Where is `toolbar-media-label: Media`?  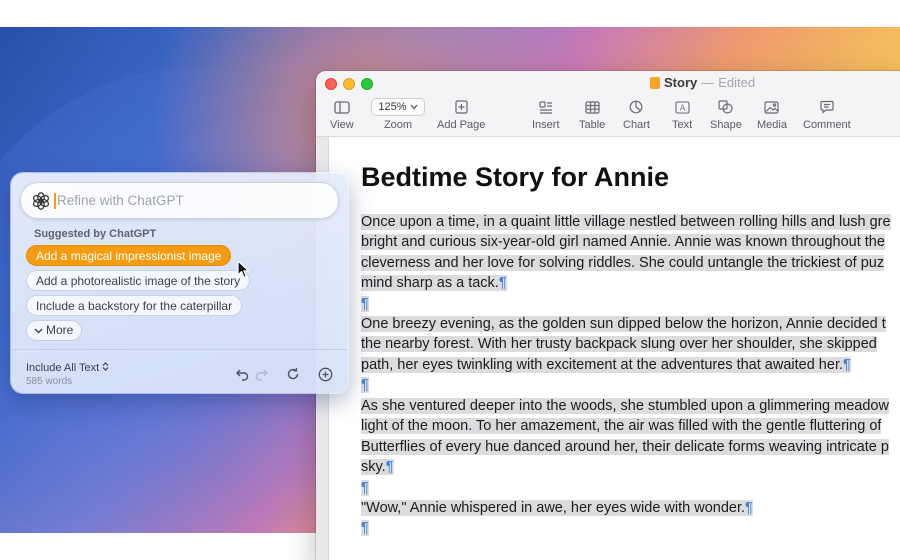 toolbar-media-label: Media is located at coordinates (772, 125).